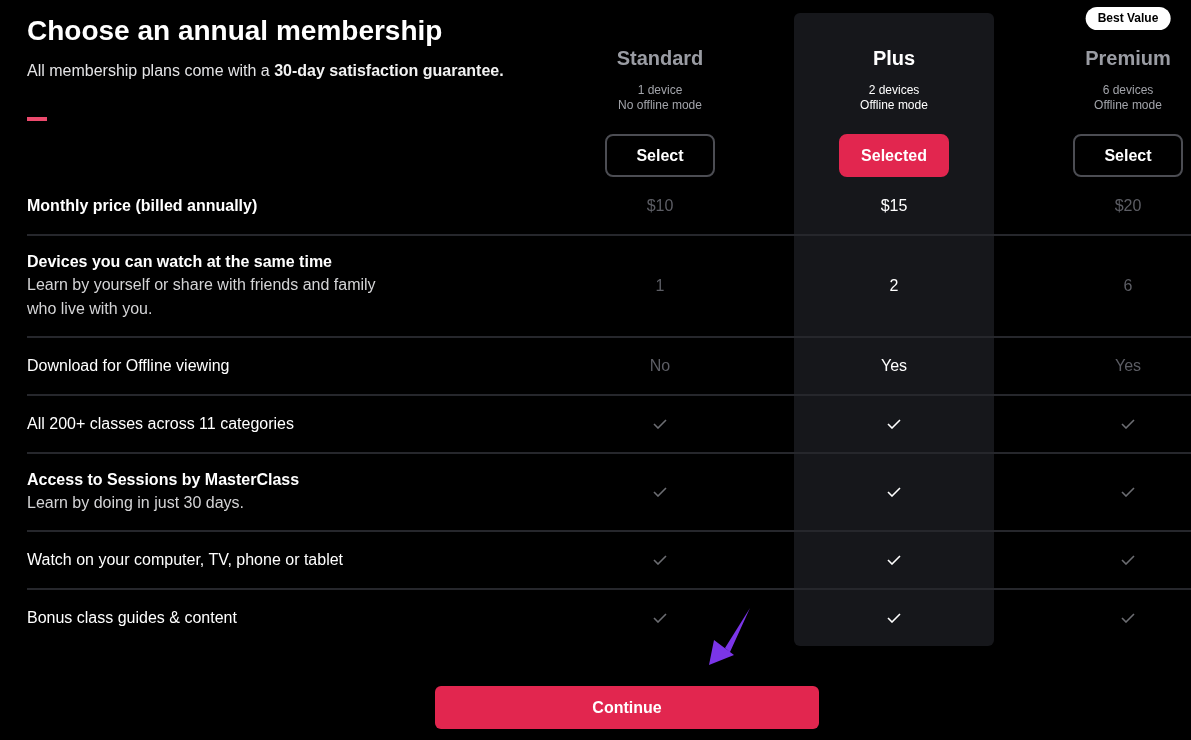 The image size is (1191, 740). I want to click on feature-label: Access to Sessions by MasterClass, so click(163, 480).